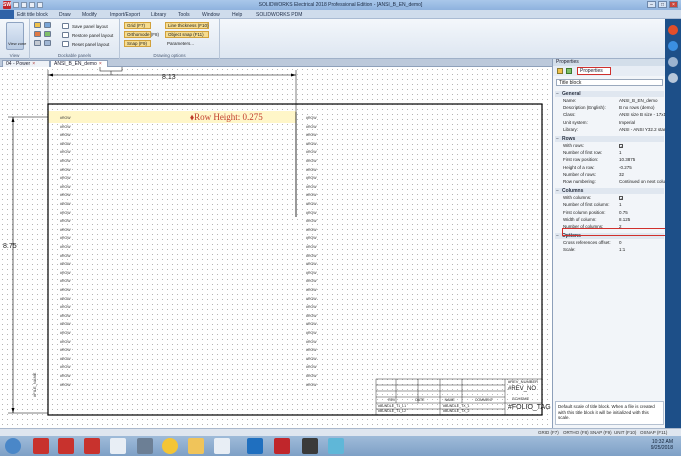 The image size is (681, 456). What do you see at coordinates (609, 213) in the screenshot?
I see `prop-row: First column position: 0.75` at bounding box center [609, 213].